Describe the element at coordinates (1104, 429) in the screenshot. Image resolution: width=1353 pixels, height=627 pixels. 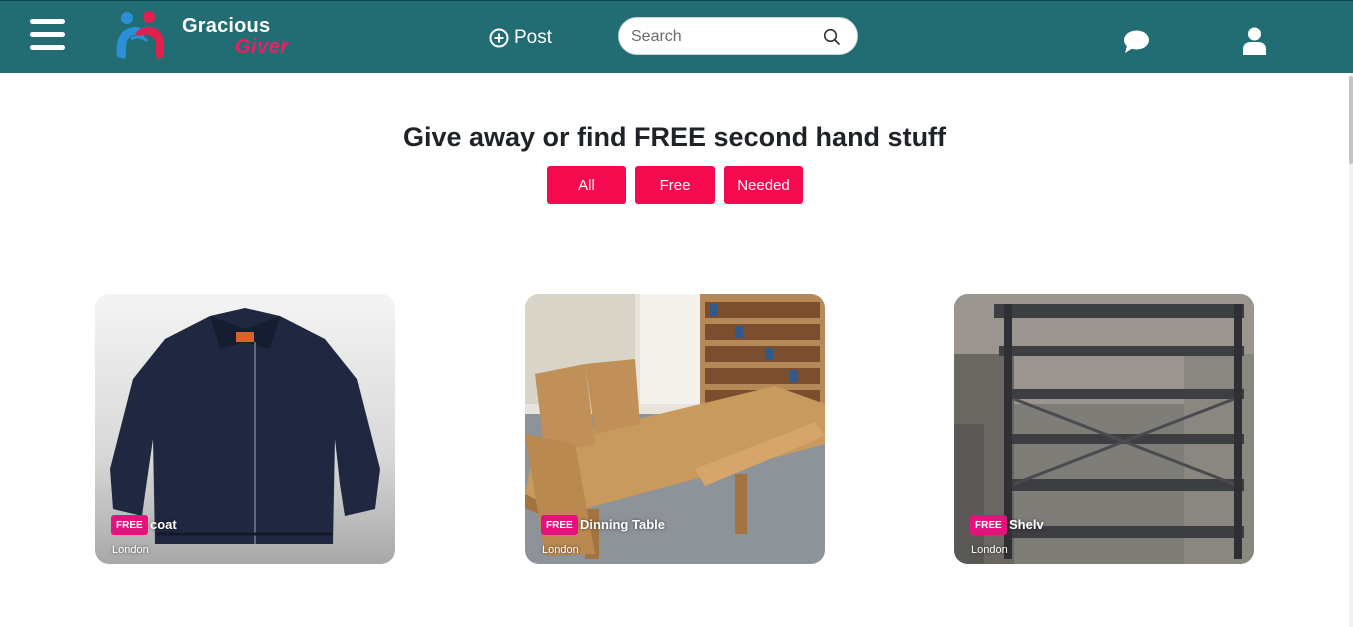
I see `listing-card-shelv: FREE Shelv London` at that location.